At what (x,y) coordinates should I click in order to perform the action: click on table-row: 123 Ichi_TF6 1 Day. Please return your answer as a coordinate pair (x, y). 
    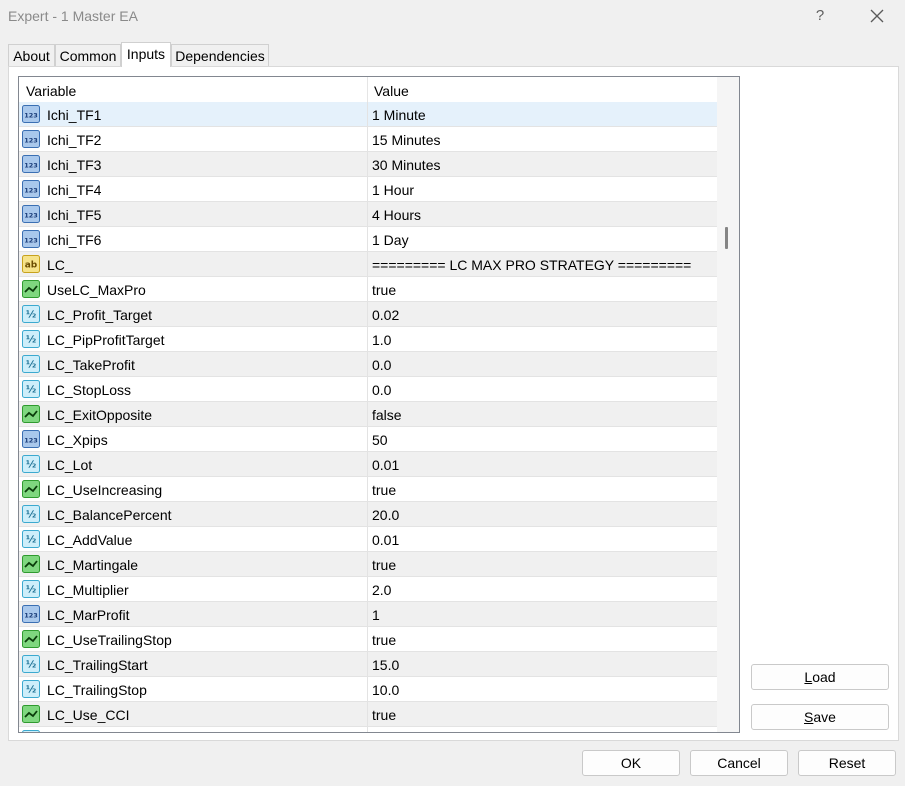
    Looking at the image, I should click on (368, 239).